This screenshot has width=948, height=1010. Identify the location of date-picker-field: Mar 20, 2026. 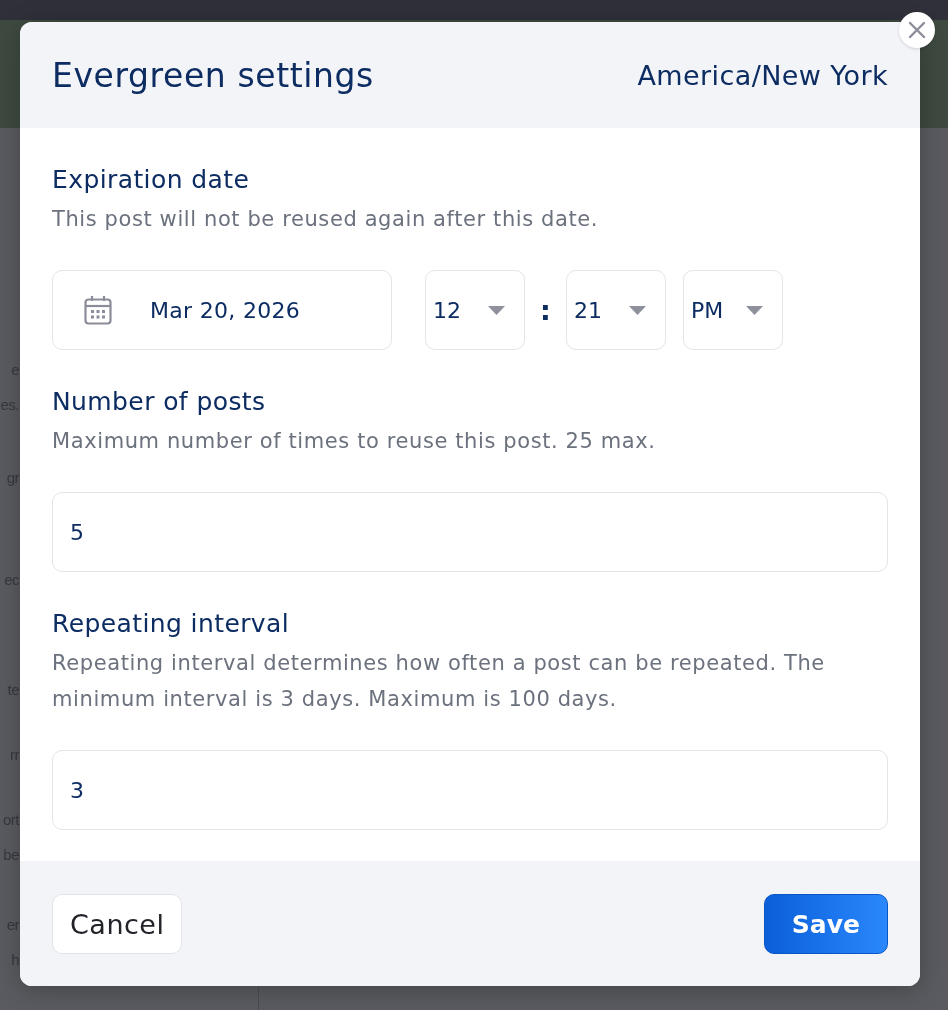
(222, 310).